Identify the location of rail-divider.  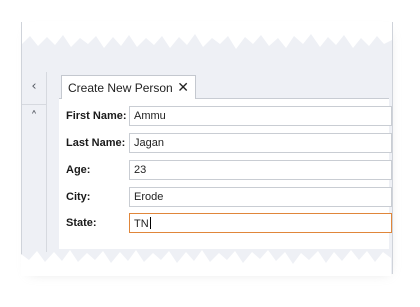
(34, 104).